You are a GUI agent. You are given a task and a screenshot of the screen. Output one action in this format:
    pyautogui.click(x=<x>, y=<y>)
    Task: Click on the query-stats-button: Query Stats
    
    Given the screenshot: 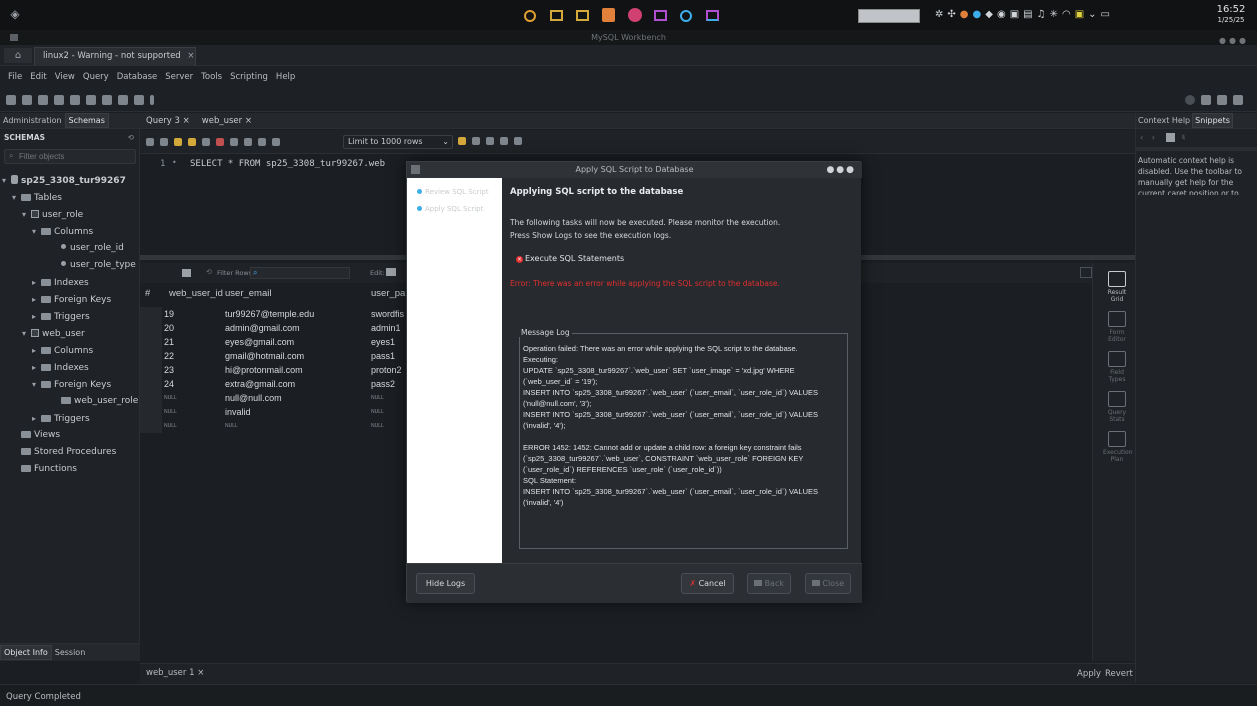 What is the action you would take?
    pyautogui.click(x=1117, y=407)
    